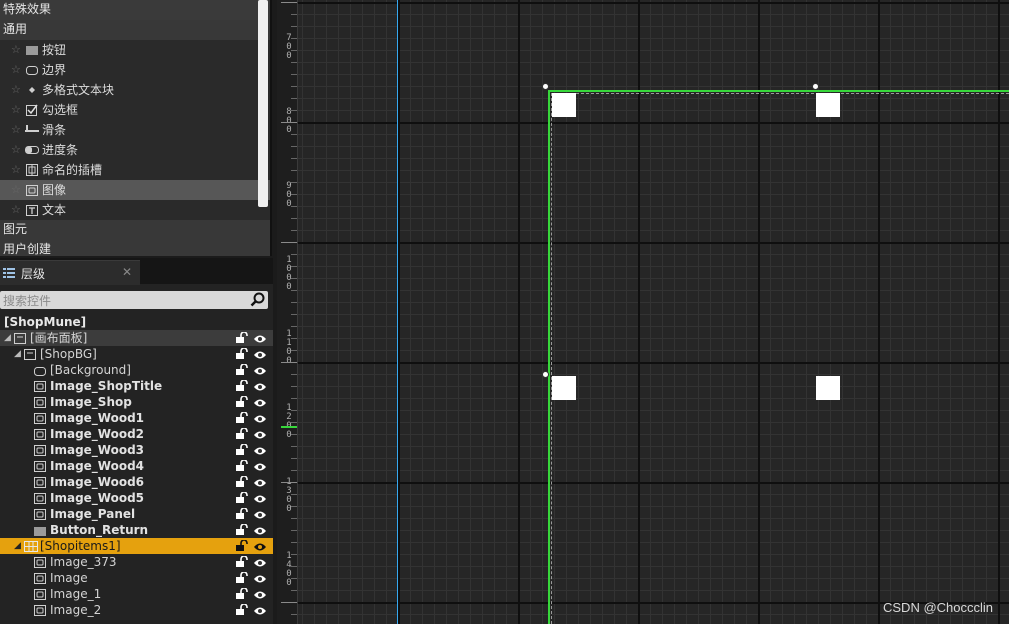 This screenshot has height=624, width=1009. What do you see at coordinates (136, 50) in the screenshot?
I see `palette-item: ☆ 按钮` at bounding box center [136, 50].